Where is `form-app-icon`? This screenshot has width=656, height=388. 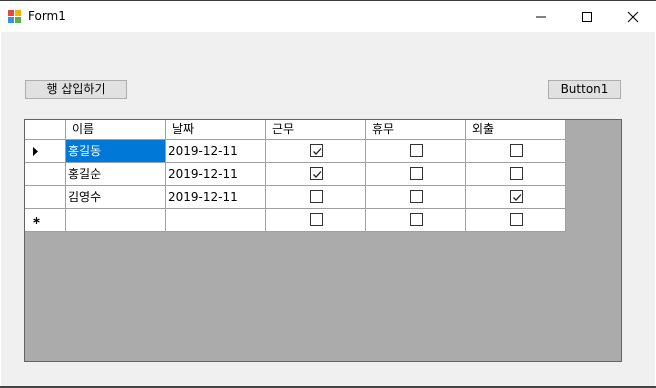
form-app-icon is located at coordinates (14, 16).